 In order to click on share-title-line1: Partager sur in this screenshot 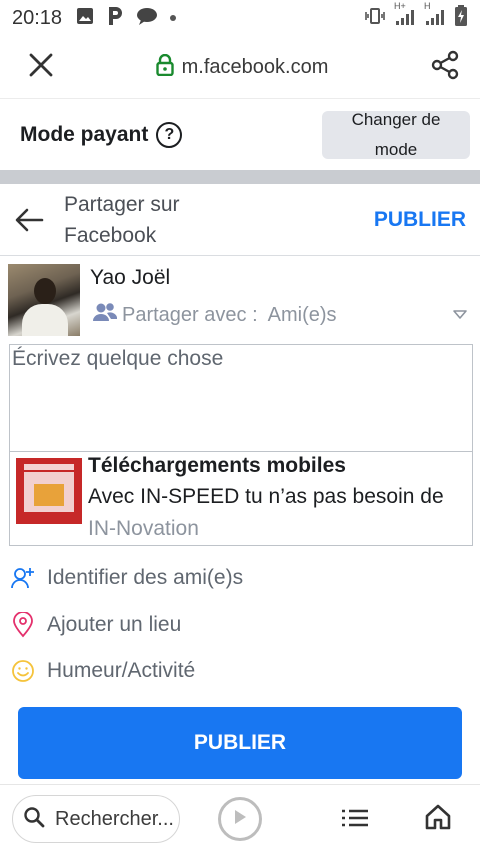, I will do `click(122, 204)`.